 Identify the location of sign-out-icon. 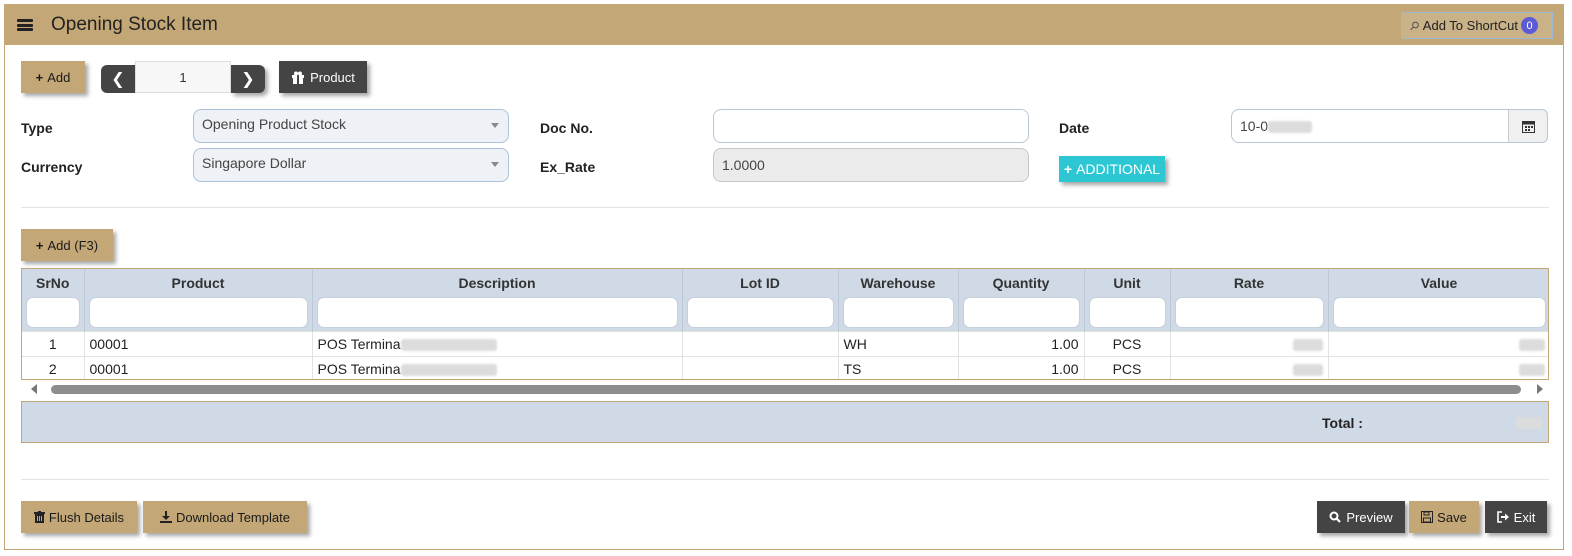
(1502, 517).